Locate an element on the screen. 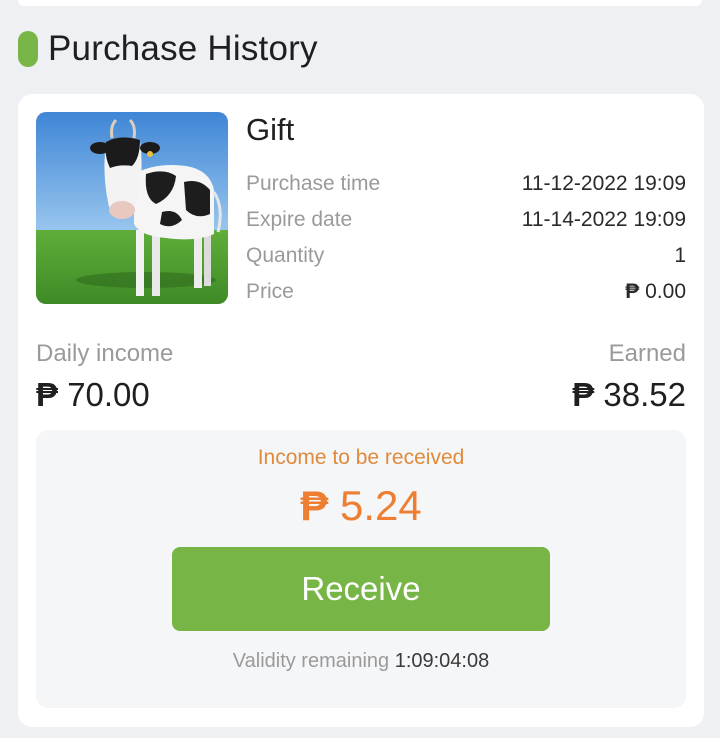  price-label: Price is located at coordinates (270, 291).